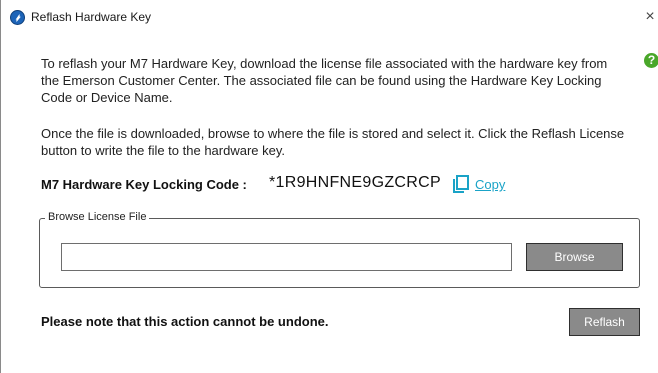  Describe the element at coordinates (649, 17) in the screenshot. I see `close-button: ×` at that location.